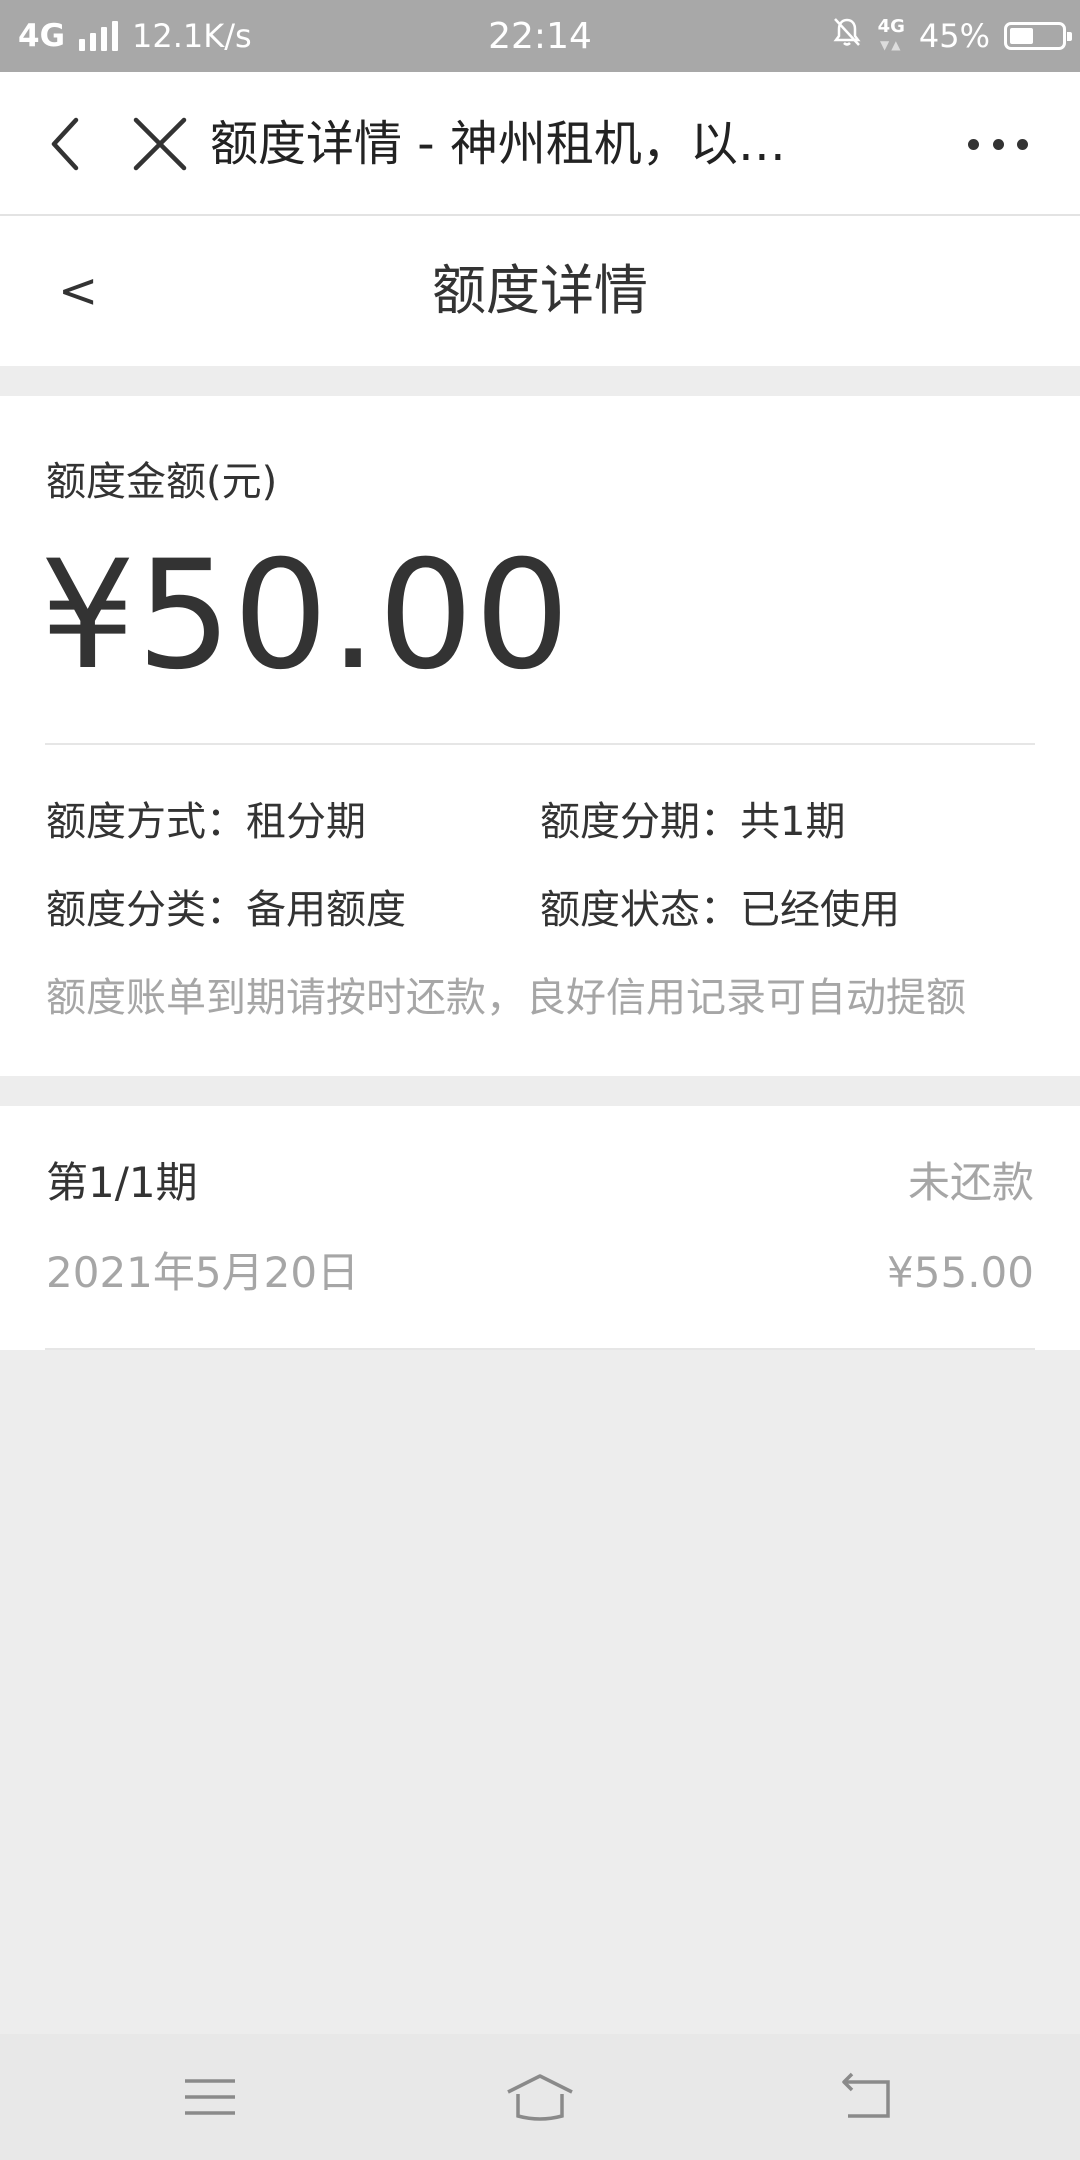 This screenshot has height=2160, width=1080. What do you see at coordinates (820, 910) in the screenshot?
I see `field-value: 已经使用` at bounding box center [820, 910].